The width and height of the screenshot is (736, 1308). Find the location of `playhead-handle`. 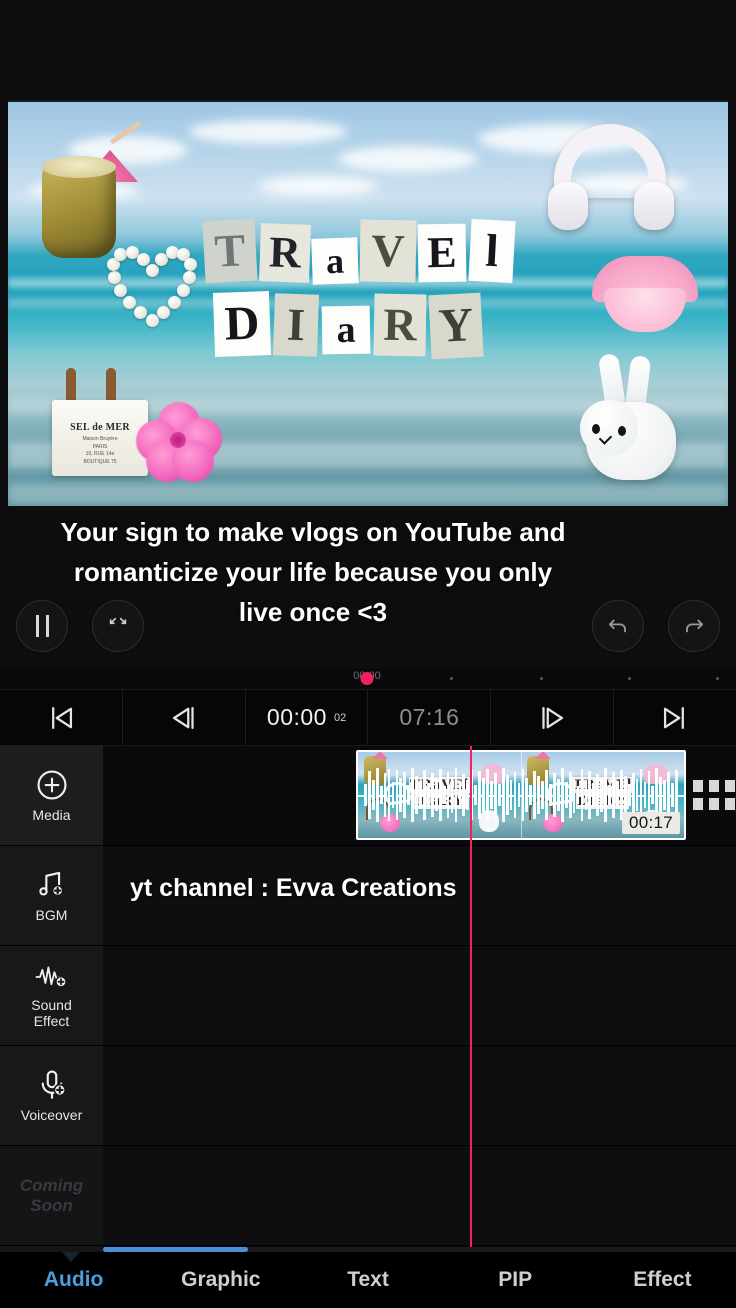

playhead-handle is located at coordinates (367, 678).